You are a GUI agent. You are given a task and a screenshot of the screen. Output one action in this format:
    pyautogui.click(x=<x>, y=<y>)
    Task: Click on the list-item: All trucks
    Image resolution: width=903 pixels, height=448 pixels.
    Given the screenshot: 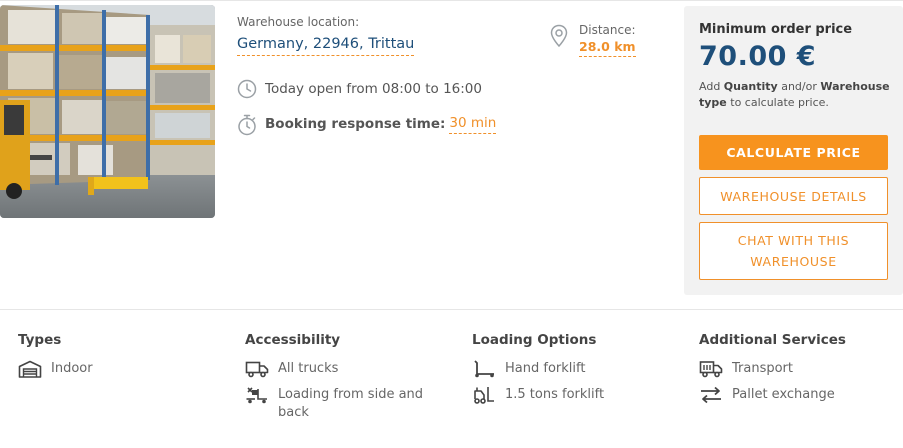 What is the action you would take?
    pyautogui.click(x=336, y=369)
    